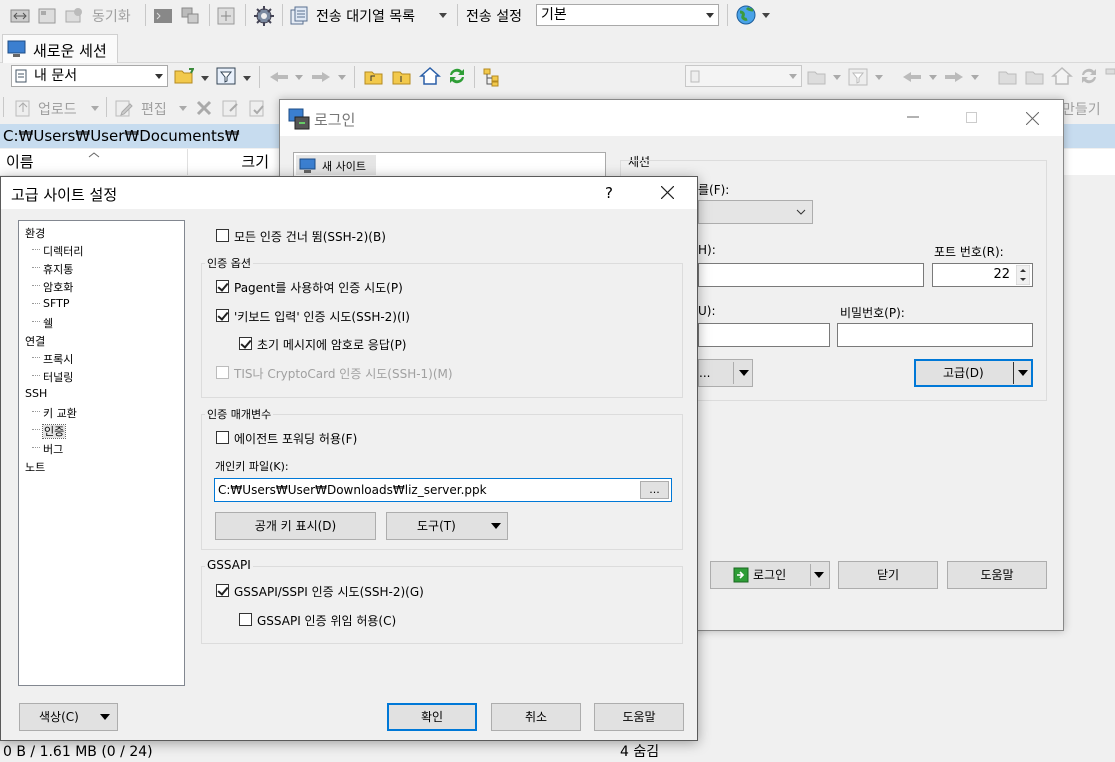 The image size is (1115, 762). What do you see at coordinates (89, 76) in the screenshot?
I see `local-location-select: 내 문서` at bounding box center [89, 76].